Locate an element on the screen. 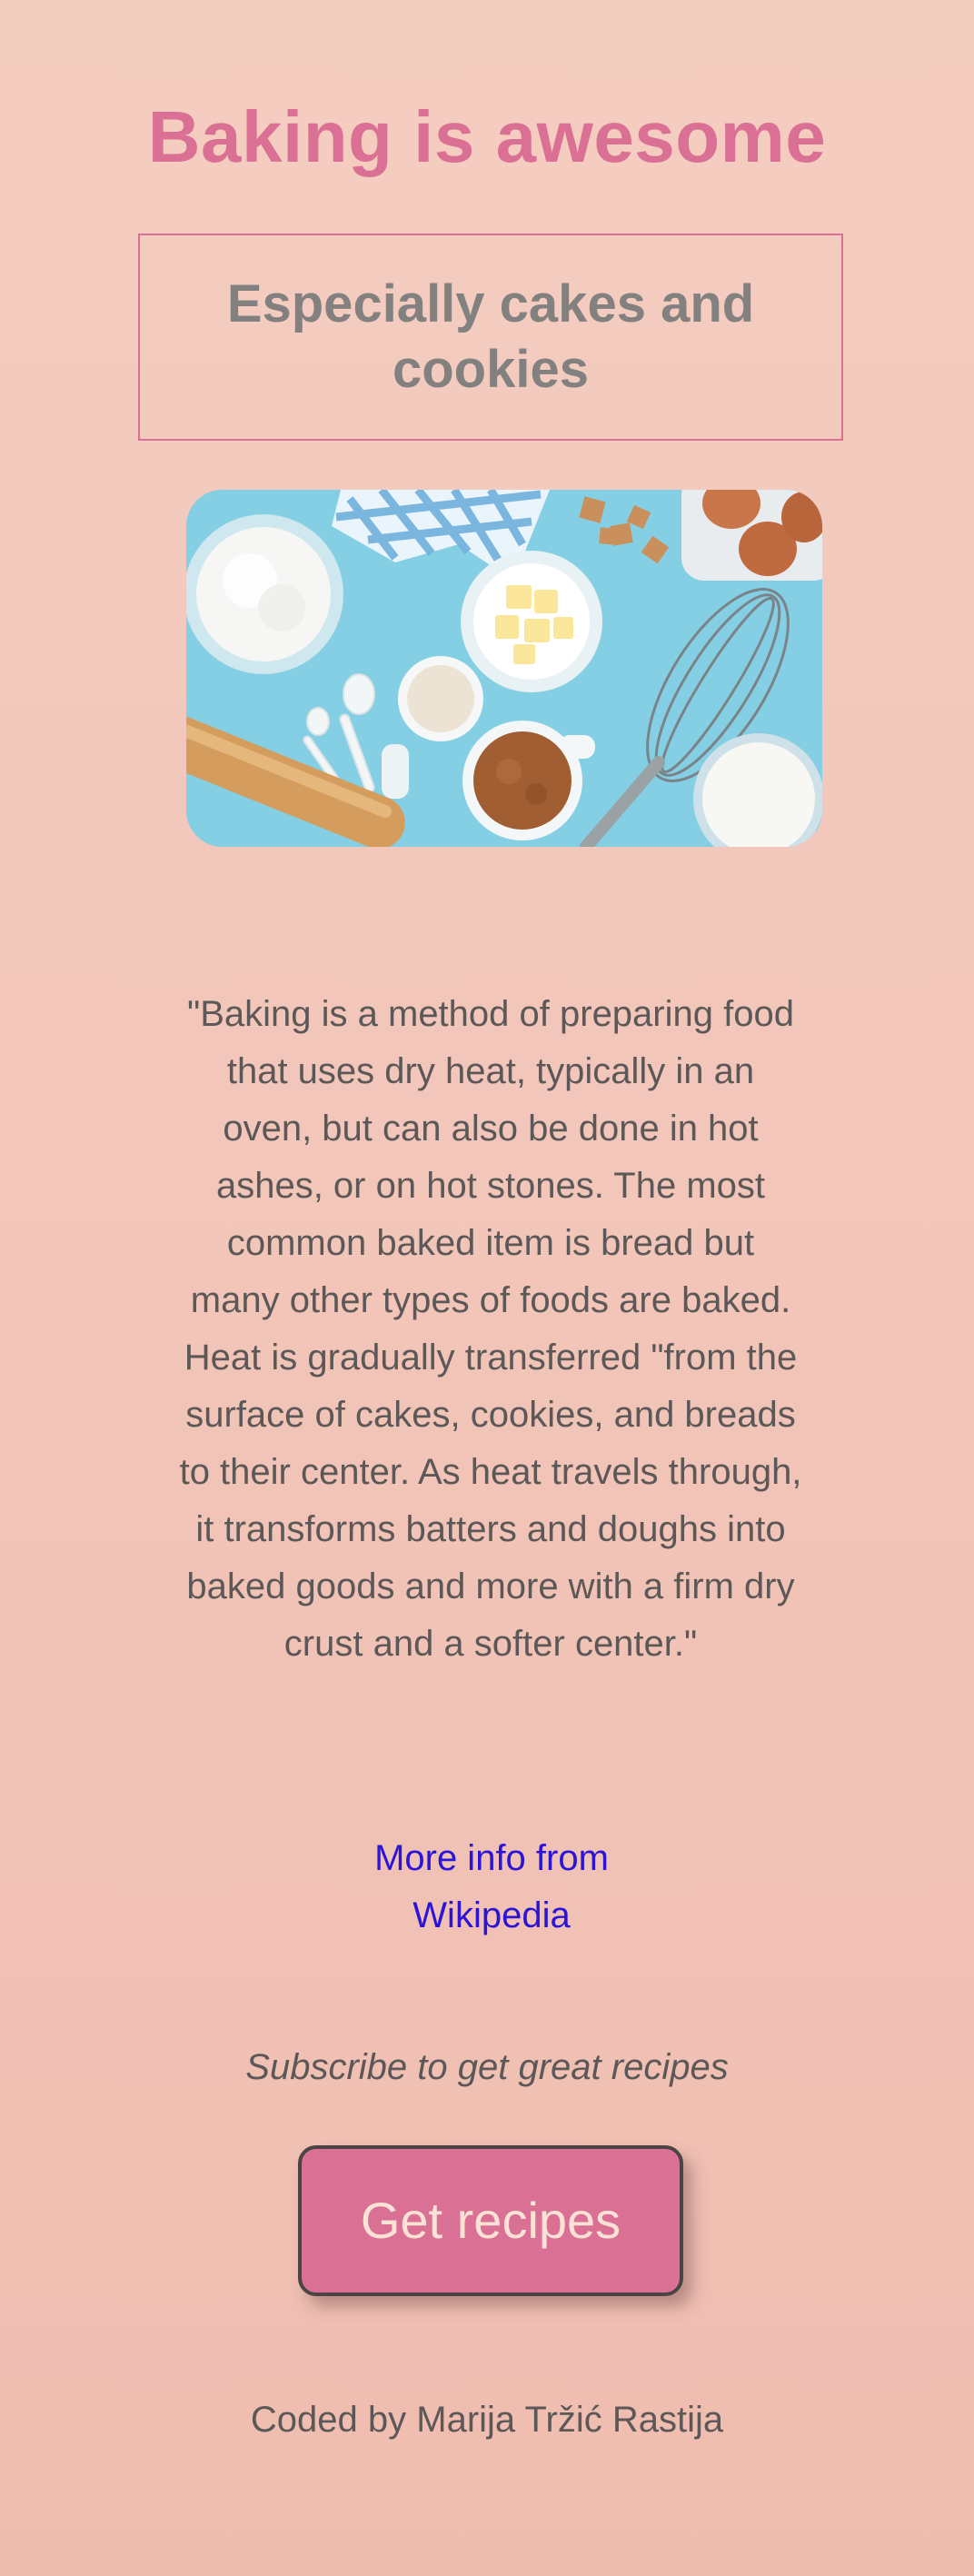 The width and height of the screenshot is (974, 2576). bowl-of-butter is located at coordinates (532, 622).